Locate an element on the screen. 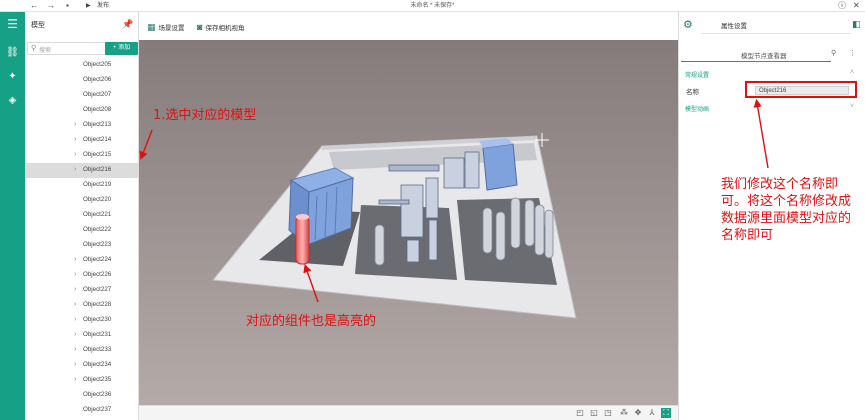 The height and width of the screenshot is (420, 865). group-general-settings: 常规设置 ˄ is located at coordinates (772, 74).